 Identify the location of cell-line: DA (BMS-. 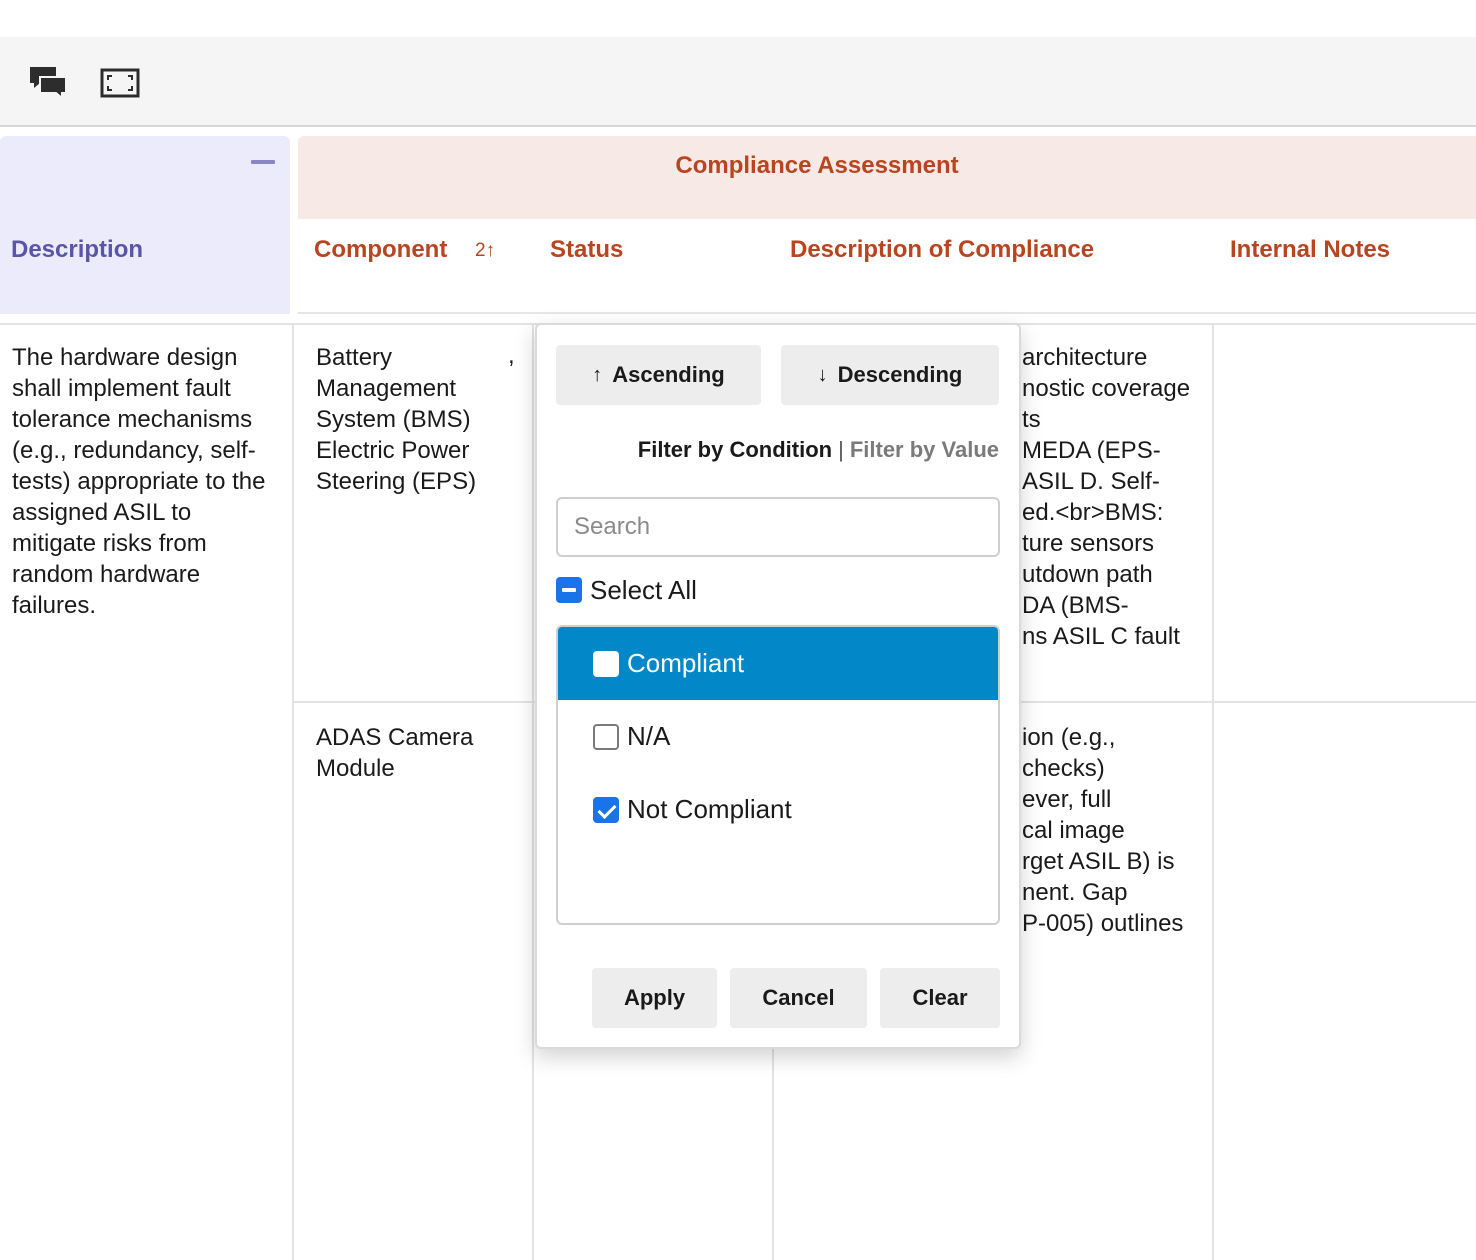
(1075, 605).